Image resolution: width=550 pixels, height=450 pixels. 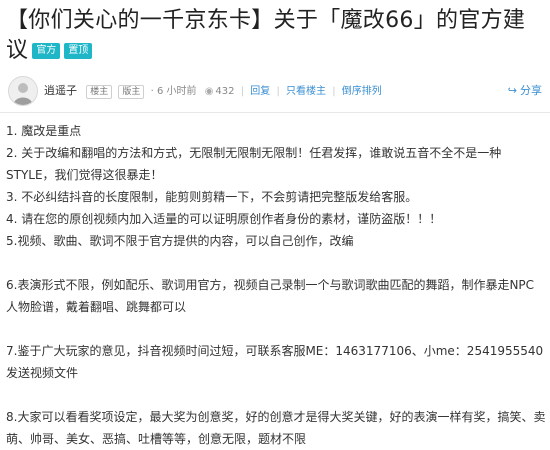 I want to click on author-name: 逍遥子, so click(x=60, y=90).